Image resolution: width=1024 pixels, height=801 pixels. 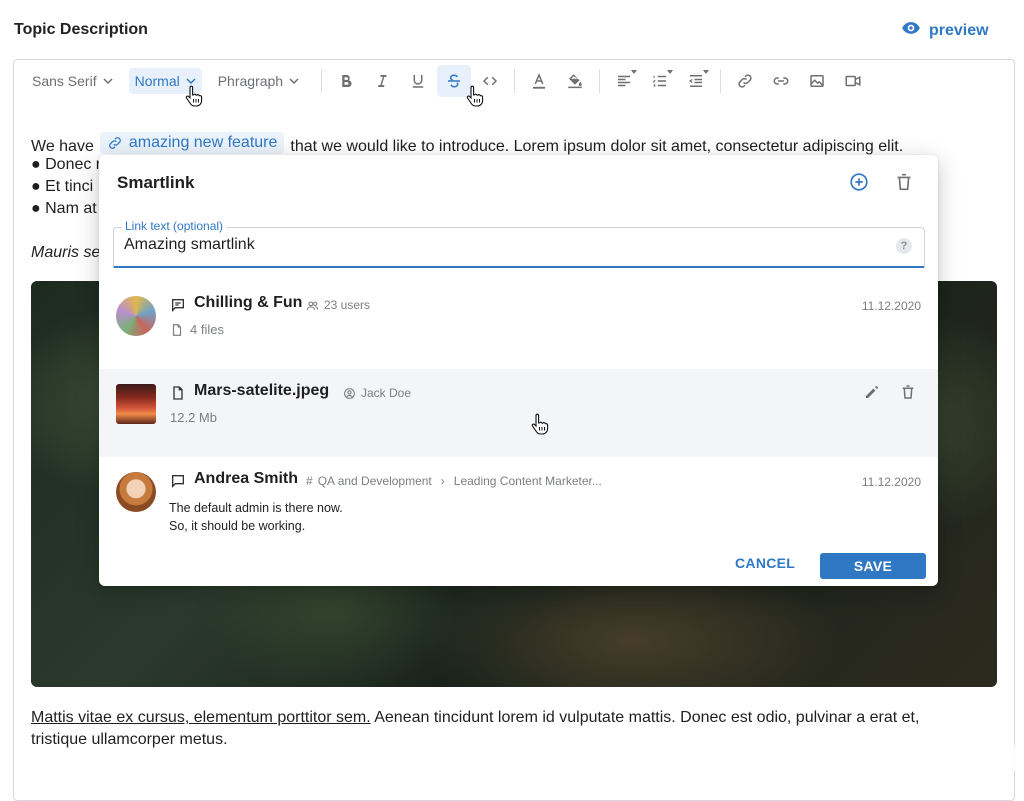 What do you see at coordinates (250, 81) in the screenshot?
I see `block-format-value: Phragraph` at bounding box center [250, 81].